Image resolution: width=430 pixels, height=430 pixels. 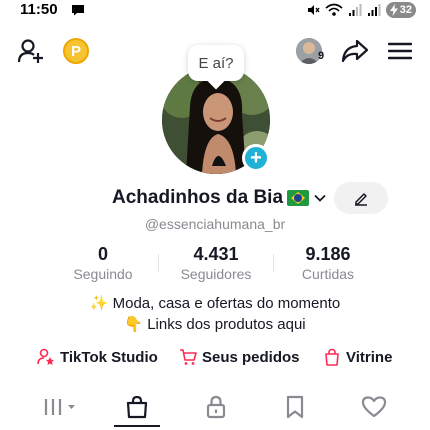 What do you see at coordinates (102, 254) in the screenshot?
I see `stat-value: 0` at bounding box center [102, 254].